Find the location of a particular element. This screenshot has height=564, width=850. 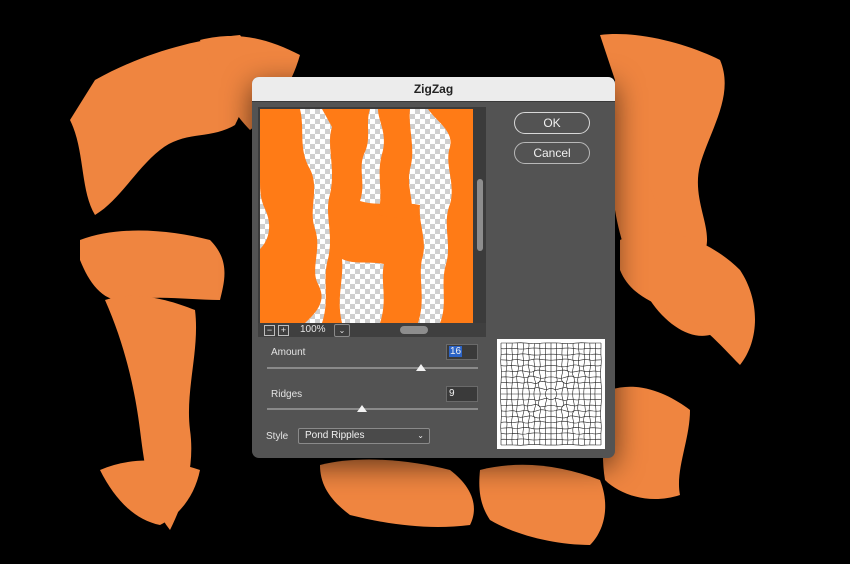

style-select: Pond Ripples ⌄ is located at coordinates (364, 436).